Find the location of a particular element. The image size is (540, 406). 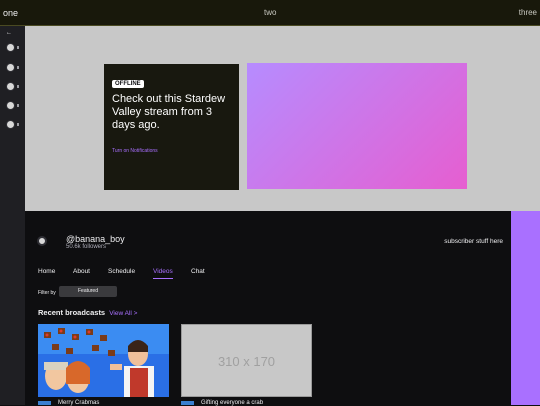

follower-count: 50.6k followers is located at coordinates (86, 247).